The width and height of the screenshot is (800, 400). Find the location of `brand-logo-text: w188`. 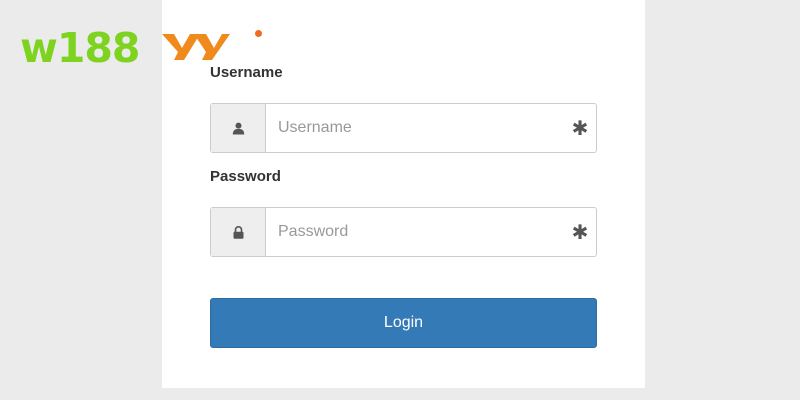

brand-logo-text: w188 is located at coordinates (80, 48).